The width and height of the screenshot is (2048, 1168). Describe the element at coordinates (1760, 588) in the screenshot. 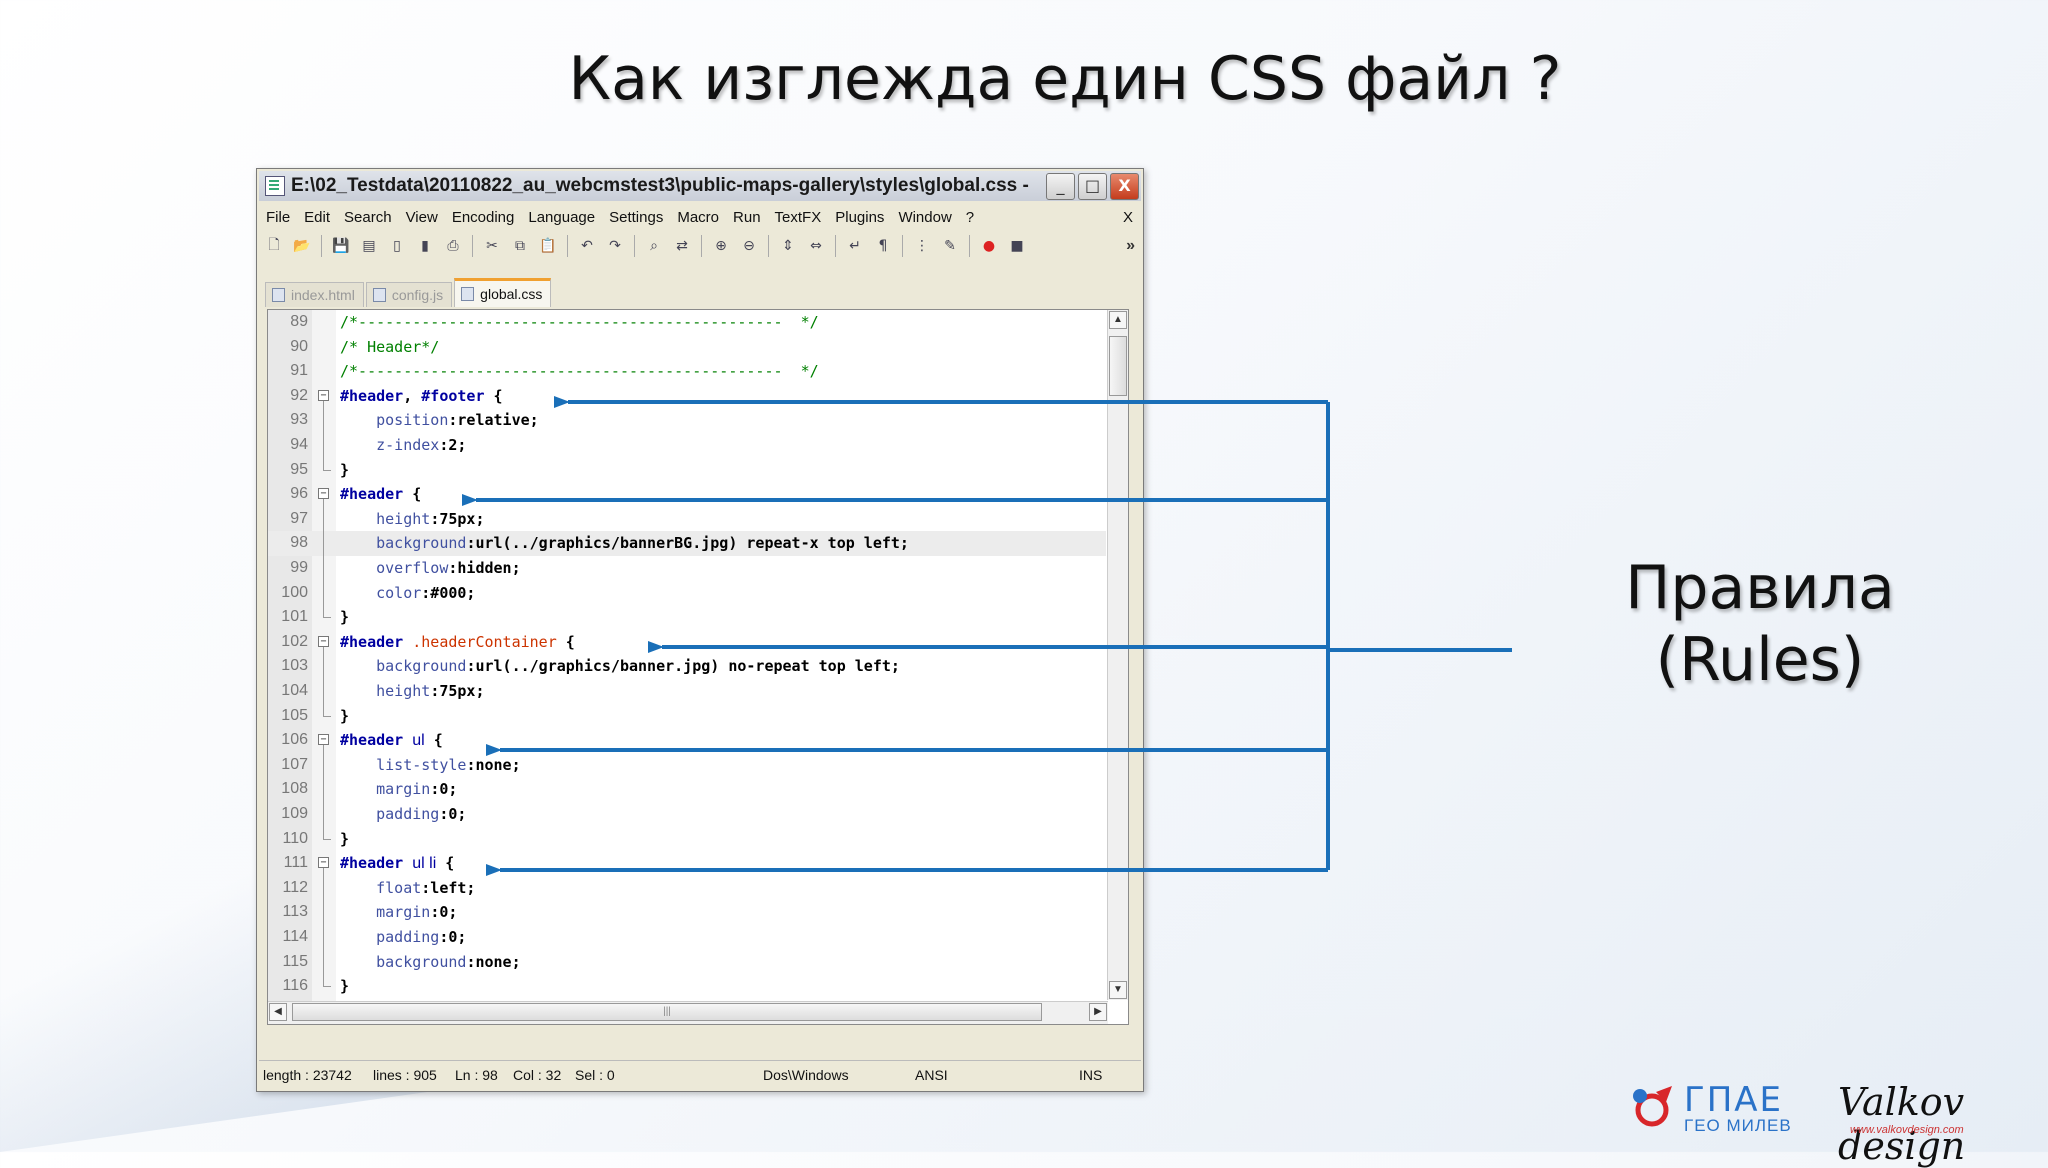

I see `rules-label-line1: Правила` at that location.